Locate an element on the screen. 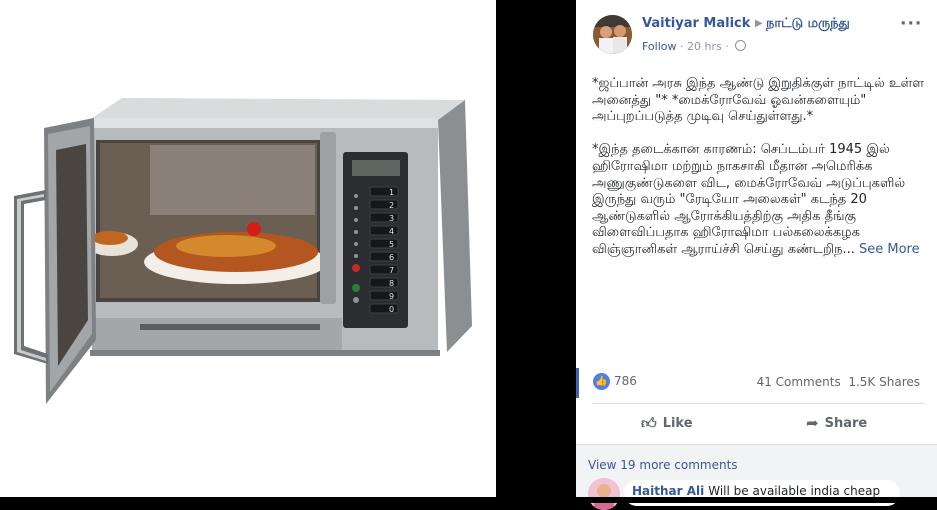 This screenshot has height=510, width=937. author-avatar is located at coordinates (612, 34).